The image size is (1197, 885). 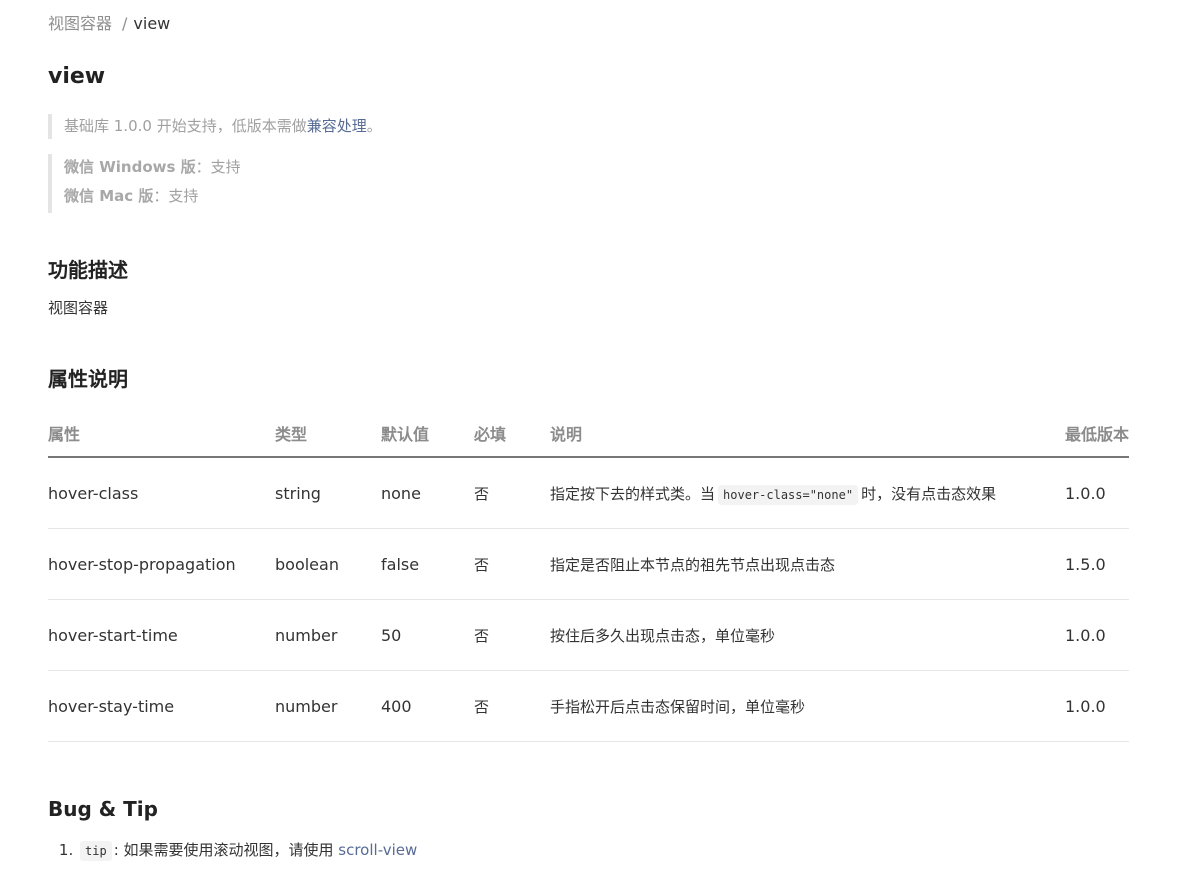 I want to click on breadcrumb-current: view, so click(x=152, y=23).